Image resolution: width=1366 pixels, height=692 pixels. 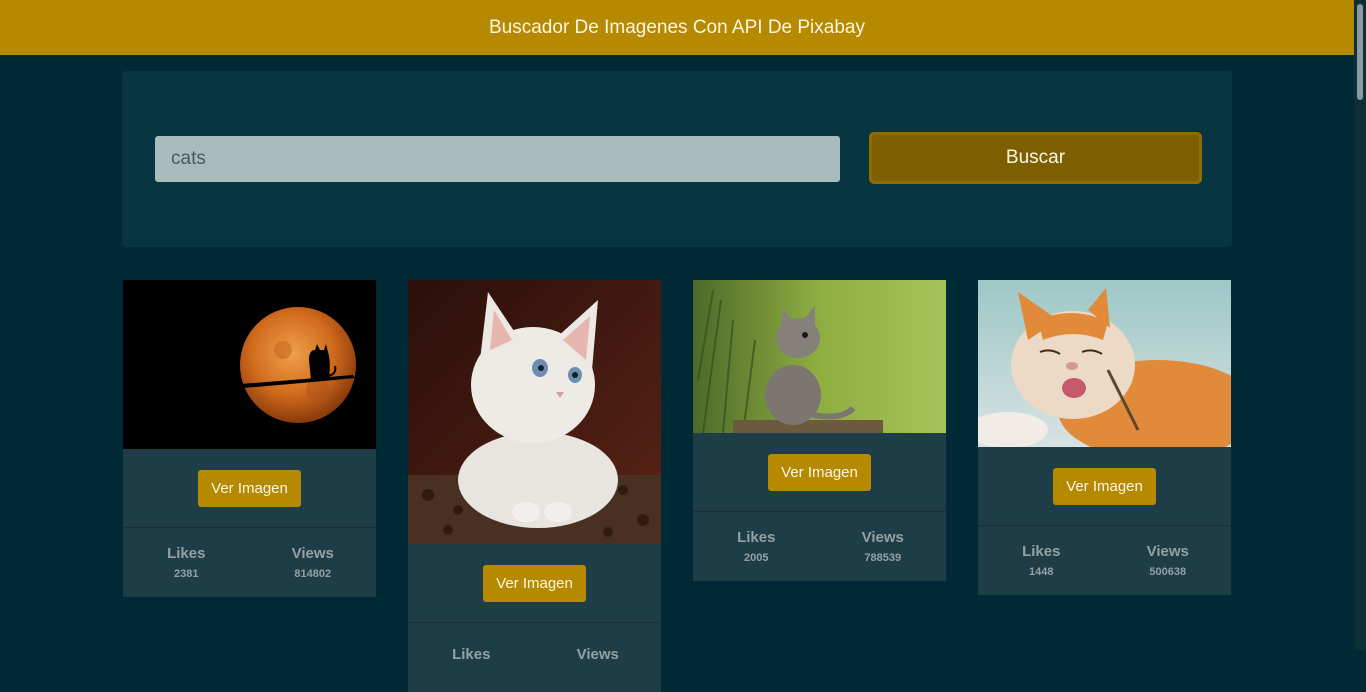 I want to click on card-stats: Likes 1448 Views 500638, so click(x=1104, y=560).